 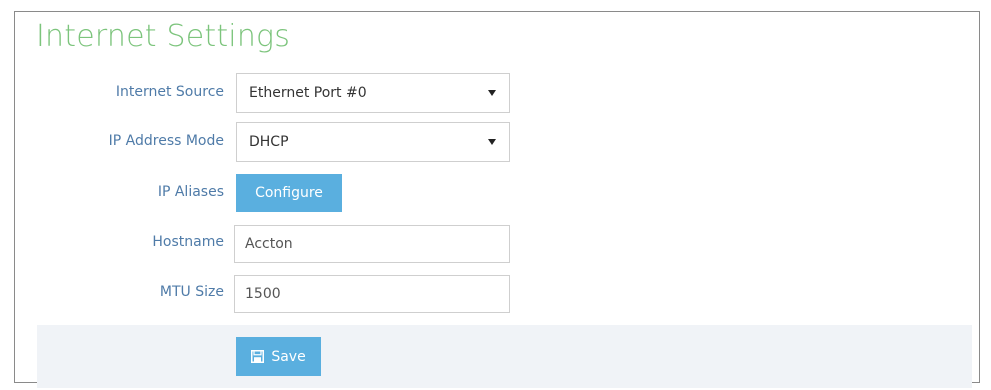 I want to click on save-button: Save, so click(x=278, y=356).